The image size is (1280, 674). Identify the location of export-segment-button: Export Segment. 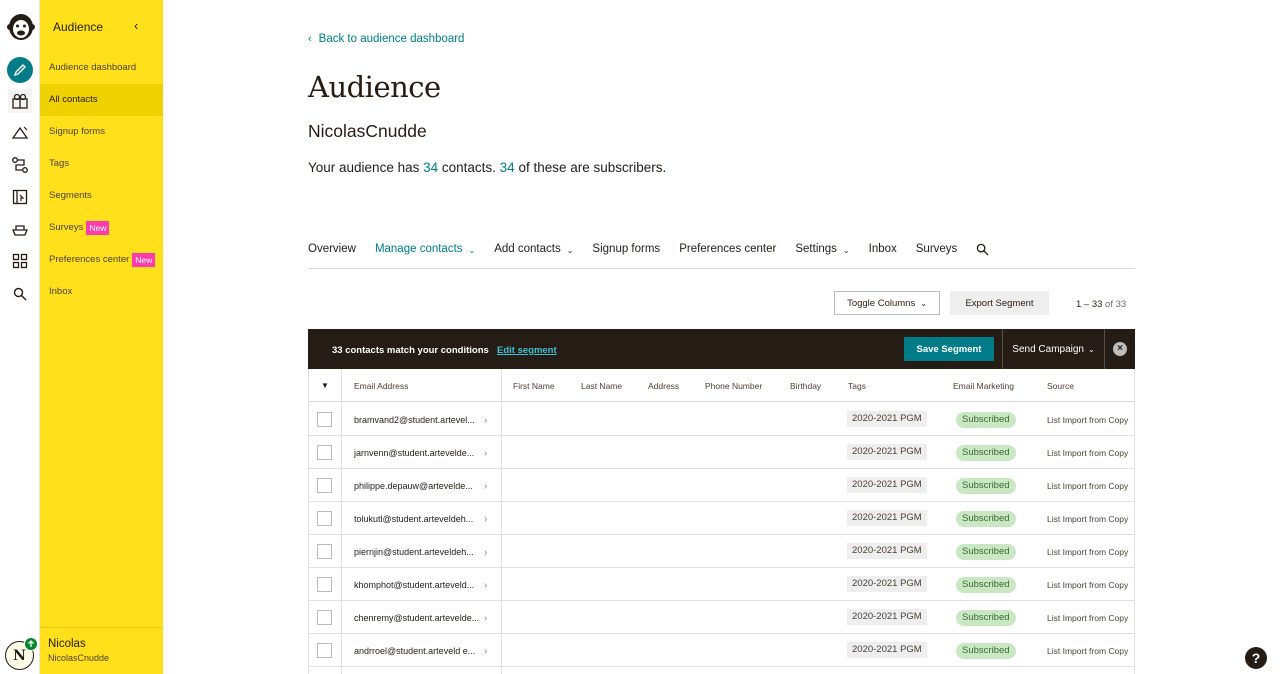
(999, 303).